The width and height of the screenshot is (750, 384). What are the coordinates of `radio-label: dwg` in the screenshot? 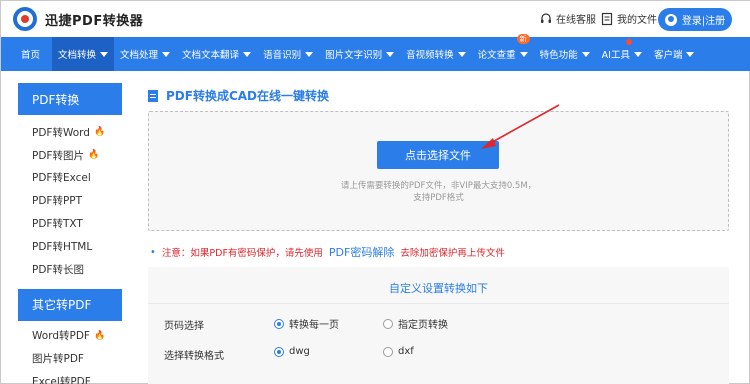 It's located at (299, 351).